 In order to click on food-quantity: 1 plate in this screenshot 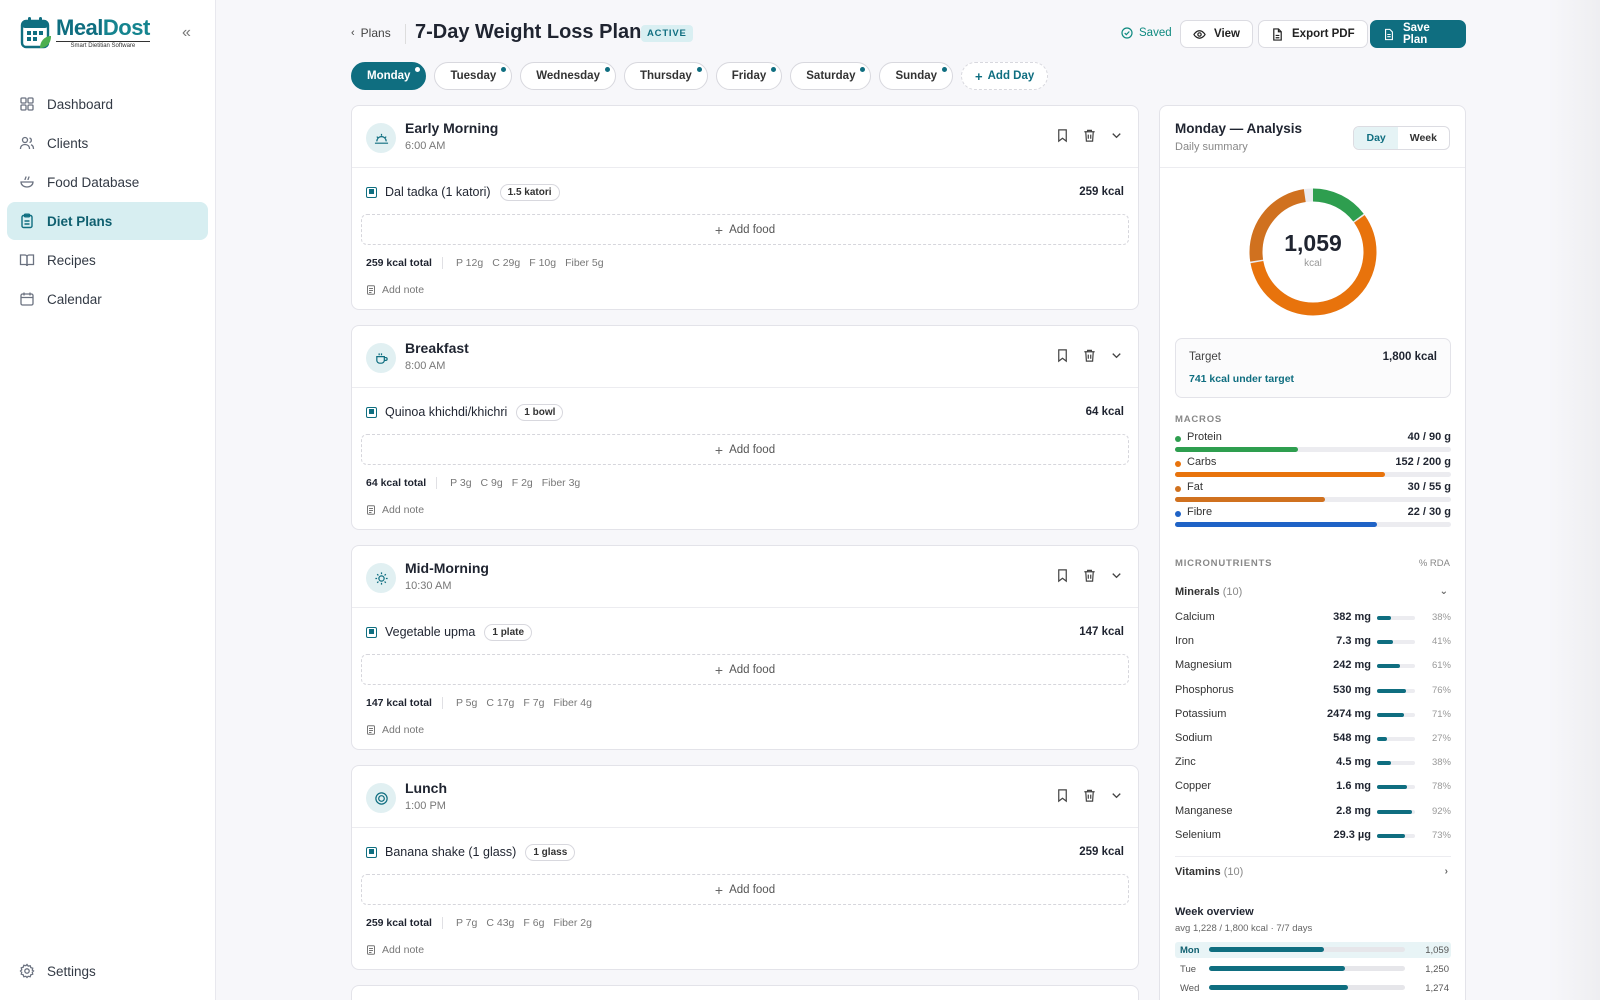, I will do `click(508, 632)`.